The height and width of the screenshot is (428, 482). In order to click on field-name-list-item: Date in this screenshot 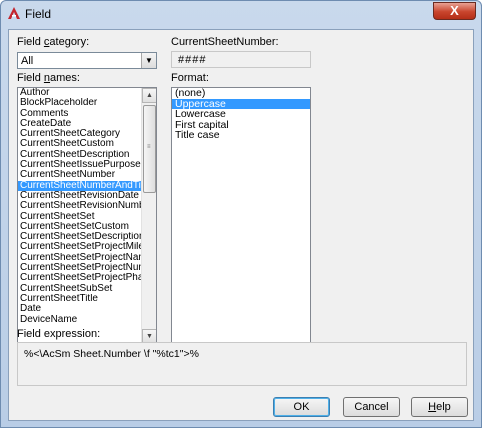, I will do `click(80, 309)`.